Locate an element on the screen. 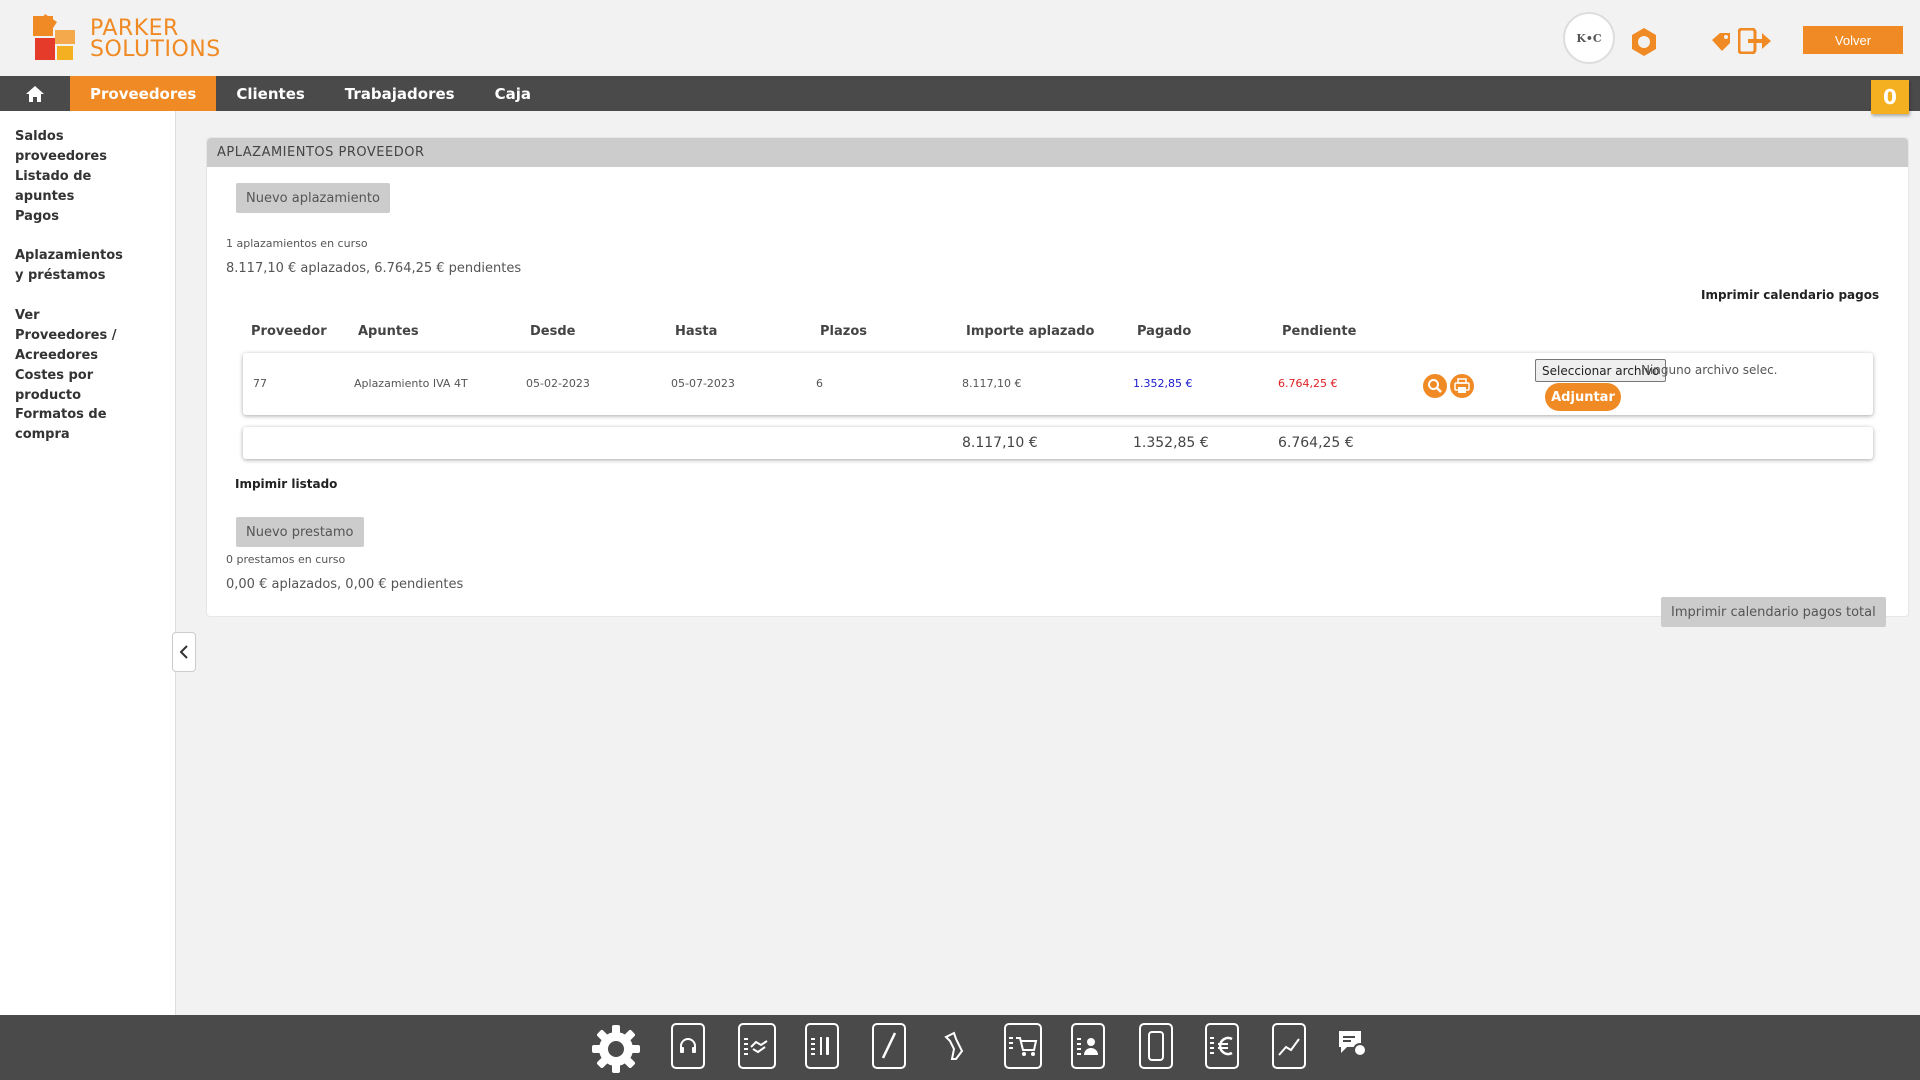 Image resolution: width=1920 pixels, height=1080 pixels. dock-contacts is located at coordinates (1088, 1046).